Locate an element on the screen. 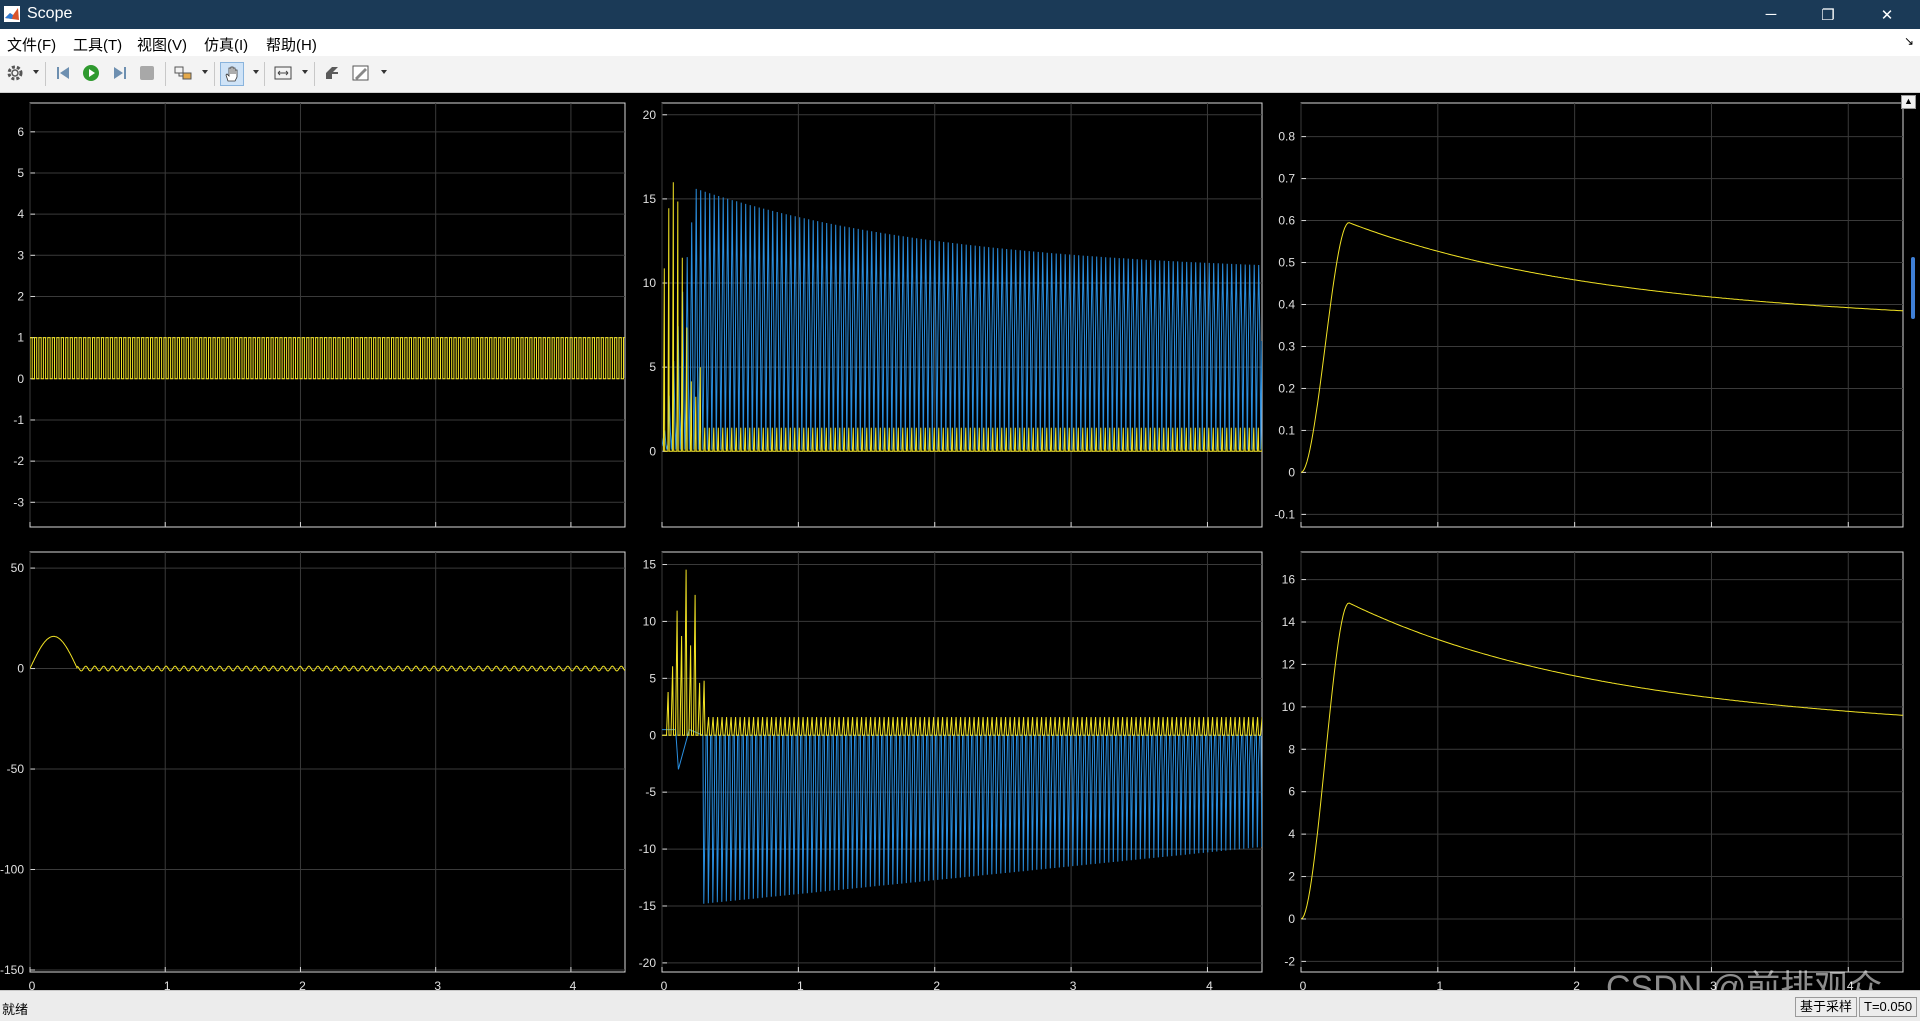 This screenshot has width=1920, height=1021. step-back-icon is located at coordinates (63, 73).